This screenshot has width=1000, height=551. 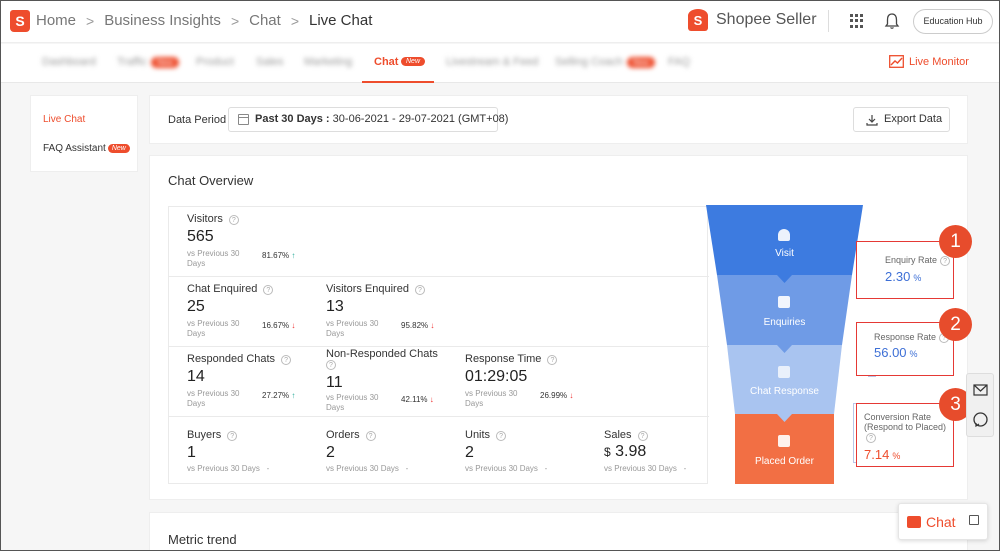 What do you see at coordinates (335, 306) in the screenshot?
I see `visitors-enquired-value: 13` at bounding box center [335, 306].